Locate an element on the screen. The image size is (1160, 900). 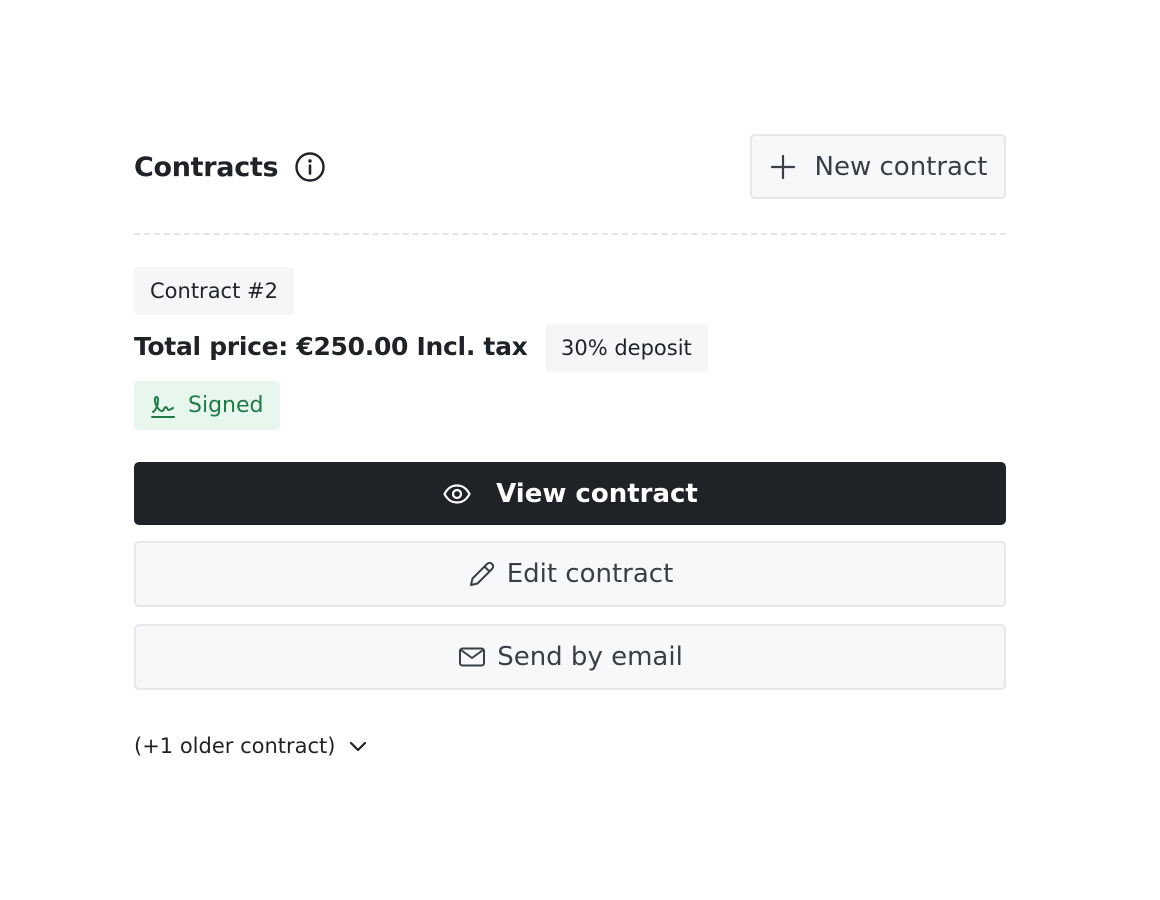
eye-icon is located at coordinates (457, 494).